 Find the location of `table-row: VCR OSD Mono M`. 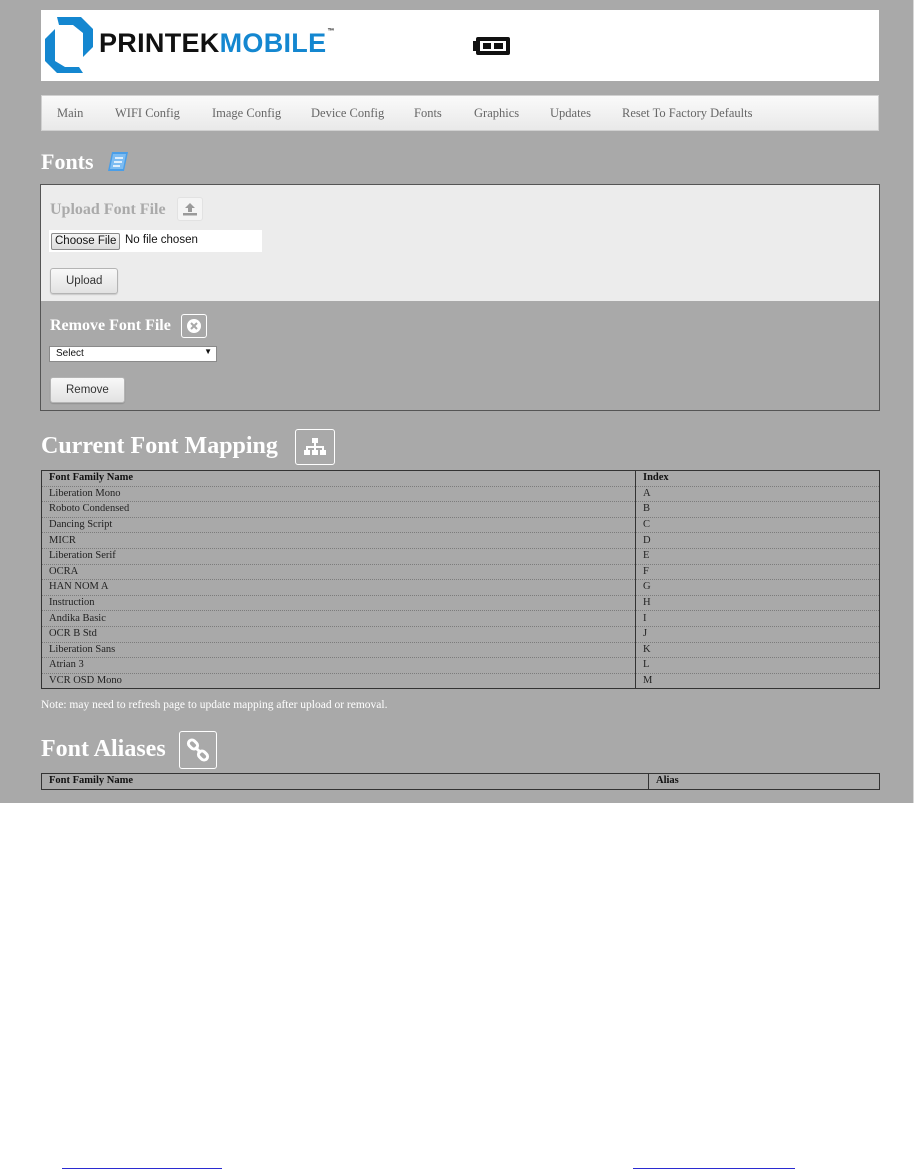

table-row: VCR OSD Mono M is located at coordinates (460, 681).